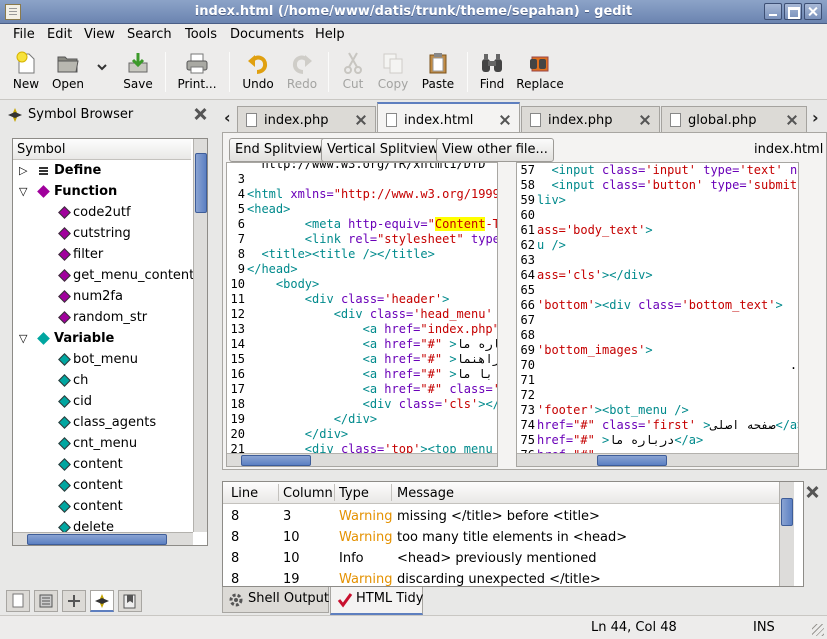 The width and height of the screenshot is (827, 639). What do you see at coordinates (267, 34) in the screenshot?
I see `menu-documents: Documents` at bounding box center [267, 34].